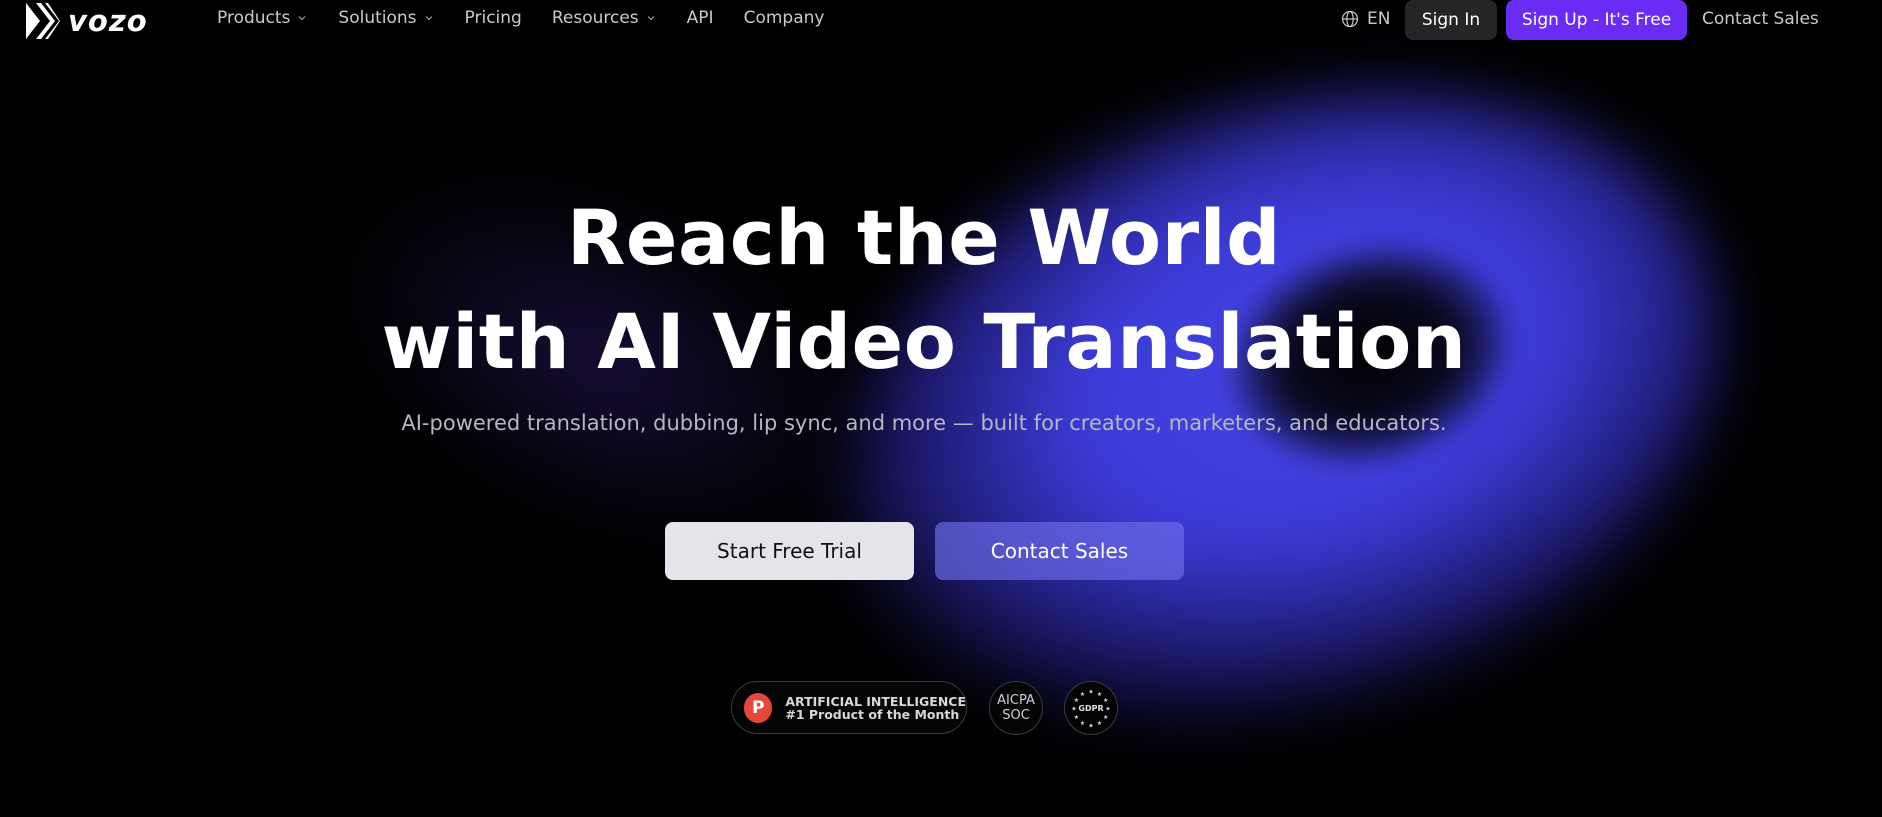 The width and height of the screenshot is (1882, 817). Describe the element at coordinates (872, 714) in the screenshot. I see `product-hunt-award: #1 Product of the Month` at that location.